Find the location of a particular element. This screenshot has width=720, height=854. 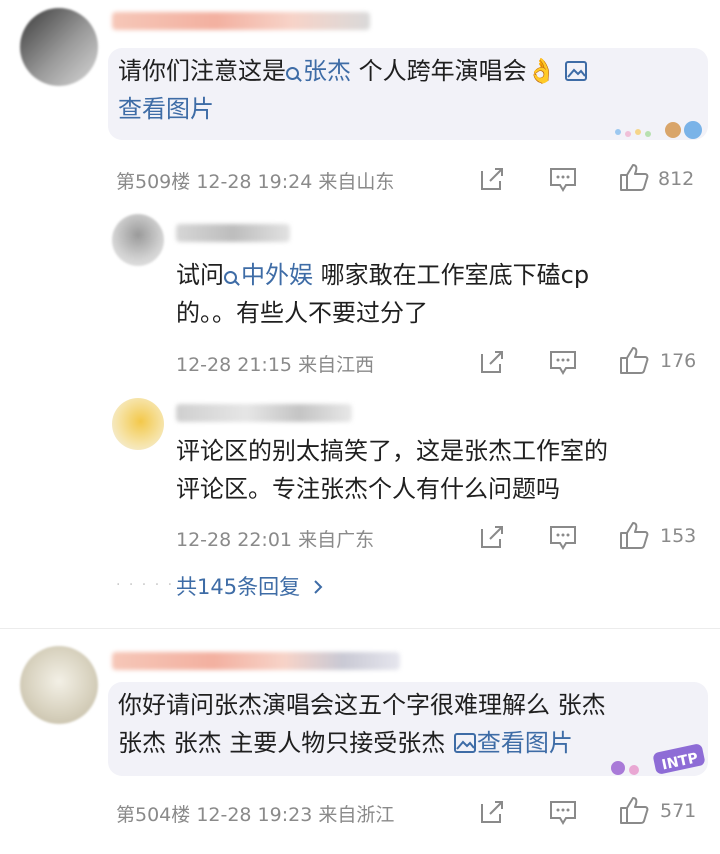

chevron-right-icon is located at coordinates (318, 587).